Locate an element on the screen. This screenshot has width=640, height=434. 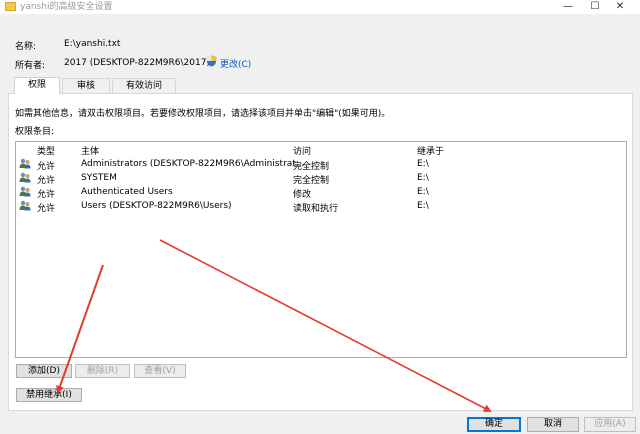
name-value: E:\yanshi.txt is located at coordinates (92, 44).